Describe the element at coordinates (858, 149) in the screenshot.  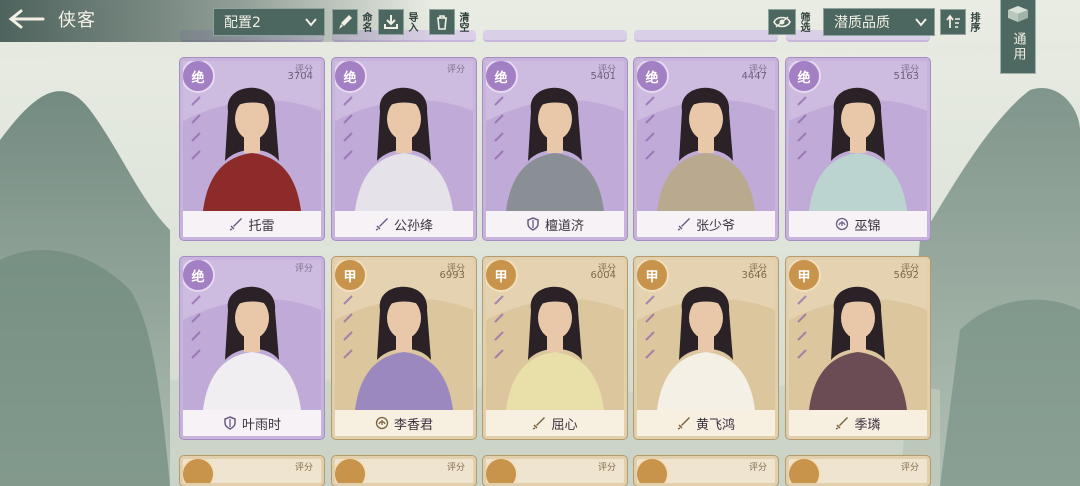
I see `character-card: 绝评分 5163 巫锦` at that location.